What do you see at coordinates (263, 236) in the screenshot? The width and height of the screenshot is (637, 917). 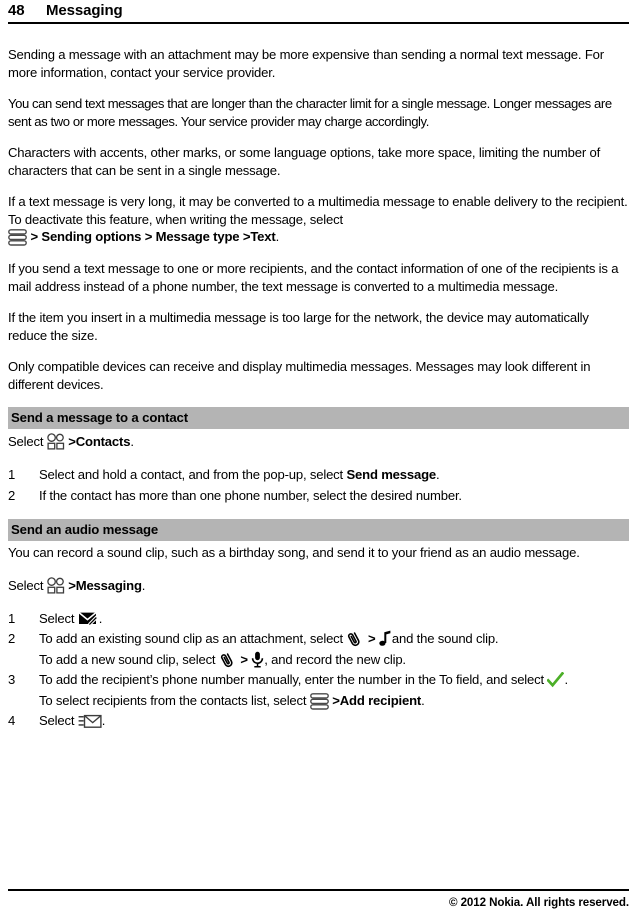 I see `menu-path-text: Text` at bounding box center [263, 236].